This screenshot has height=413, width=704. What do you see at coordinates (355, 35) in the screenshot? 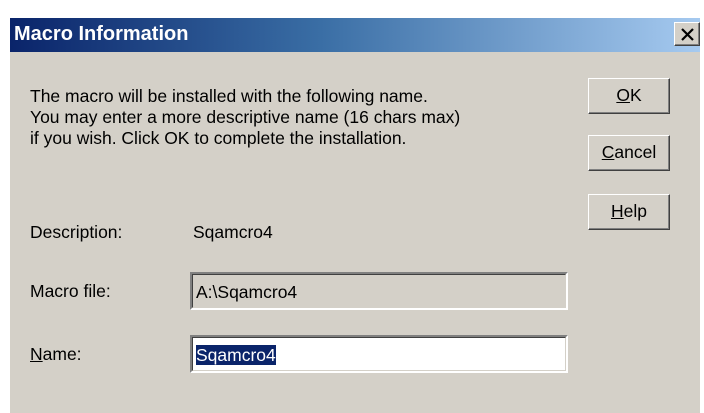
I see `title-bar: Macro Information` at bounding box center [355, 35].